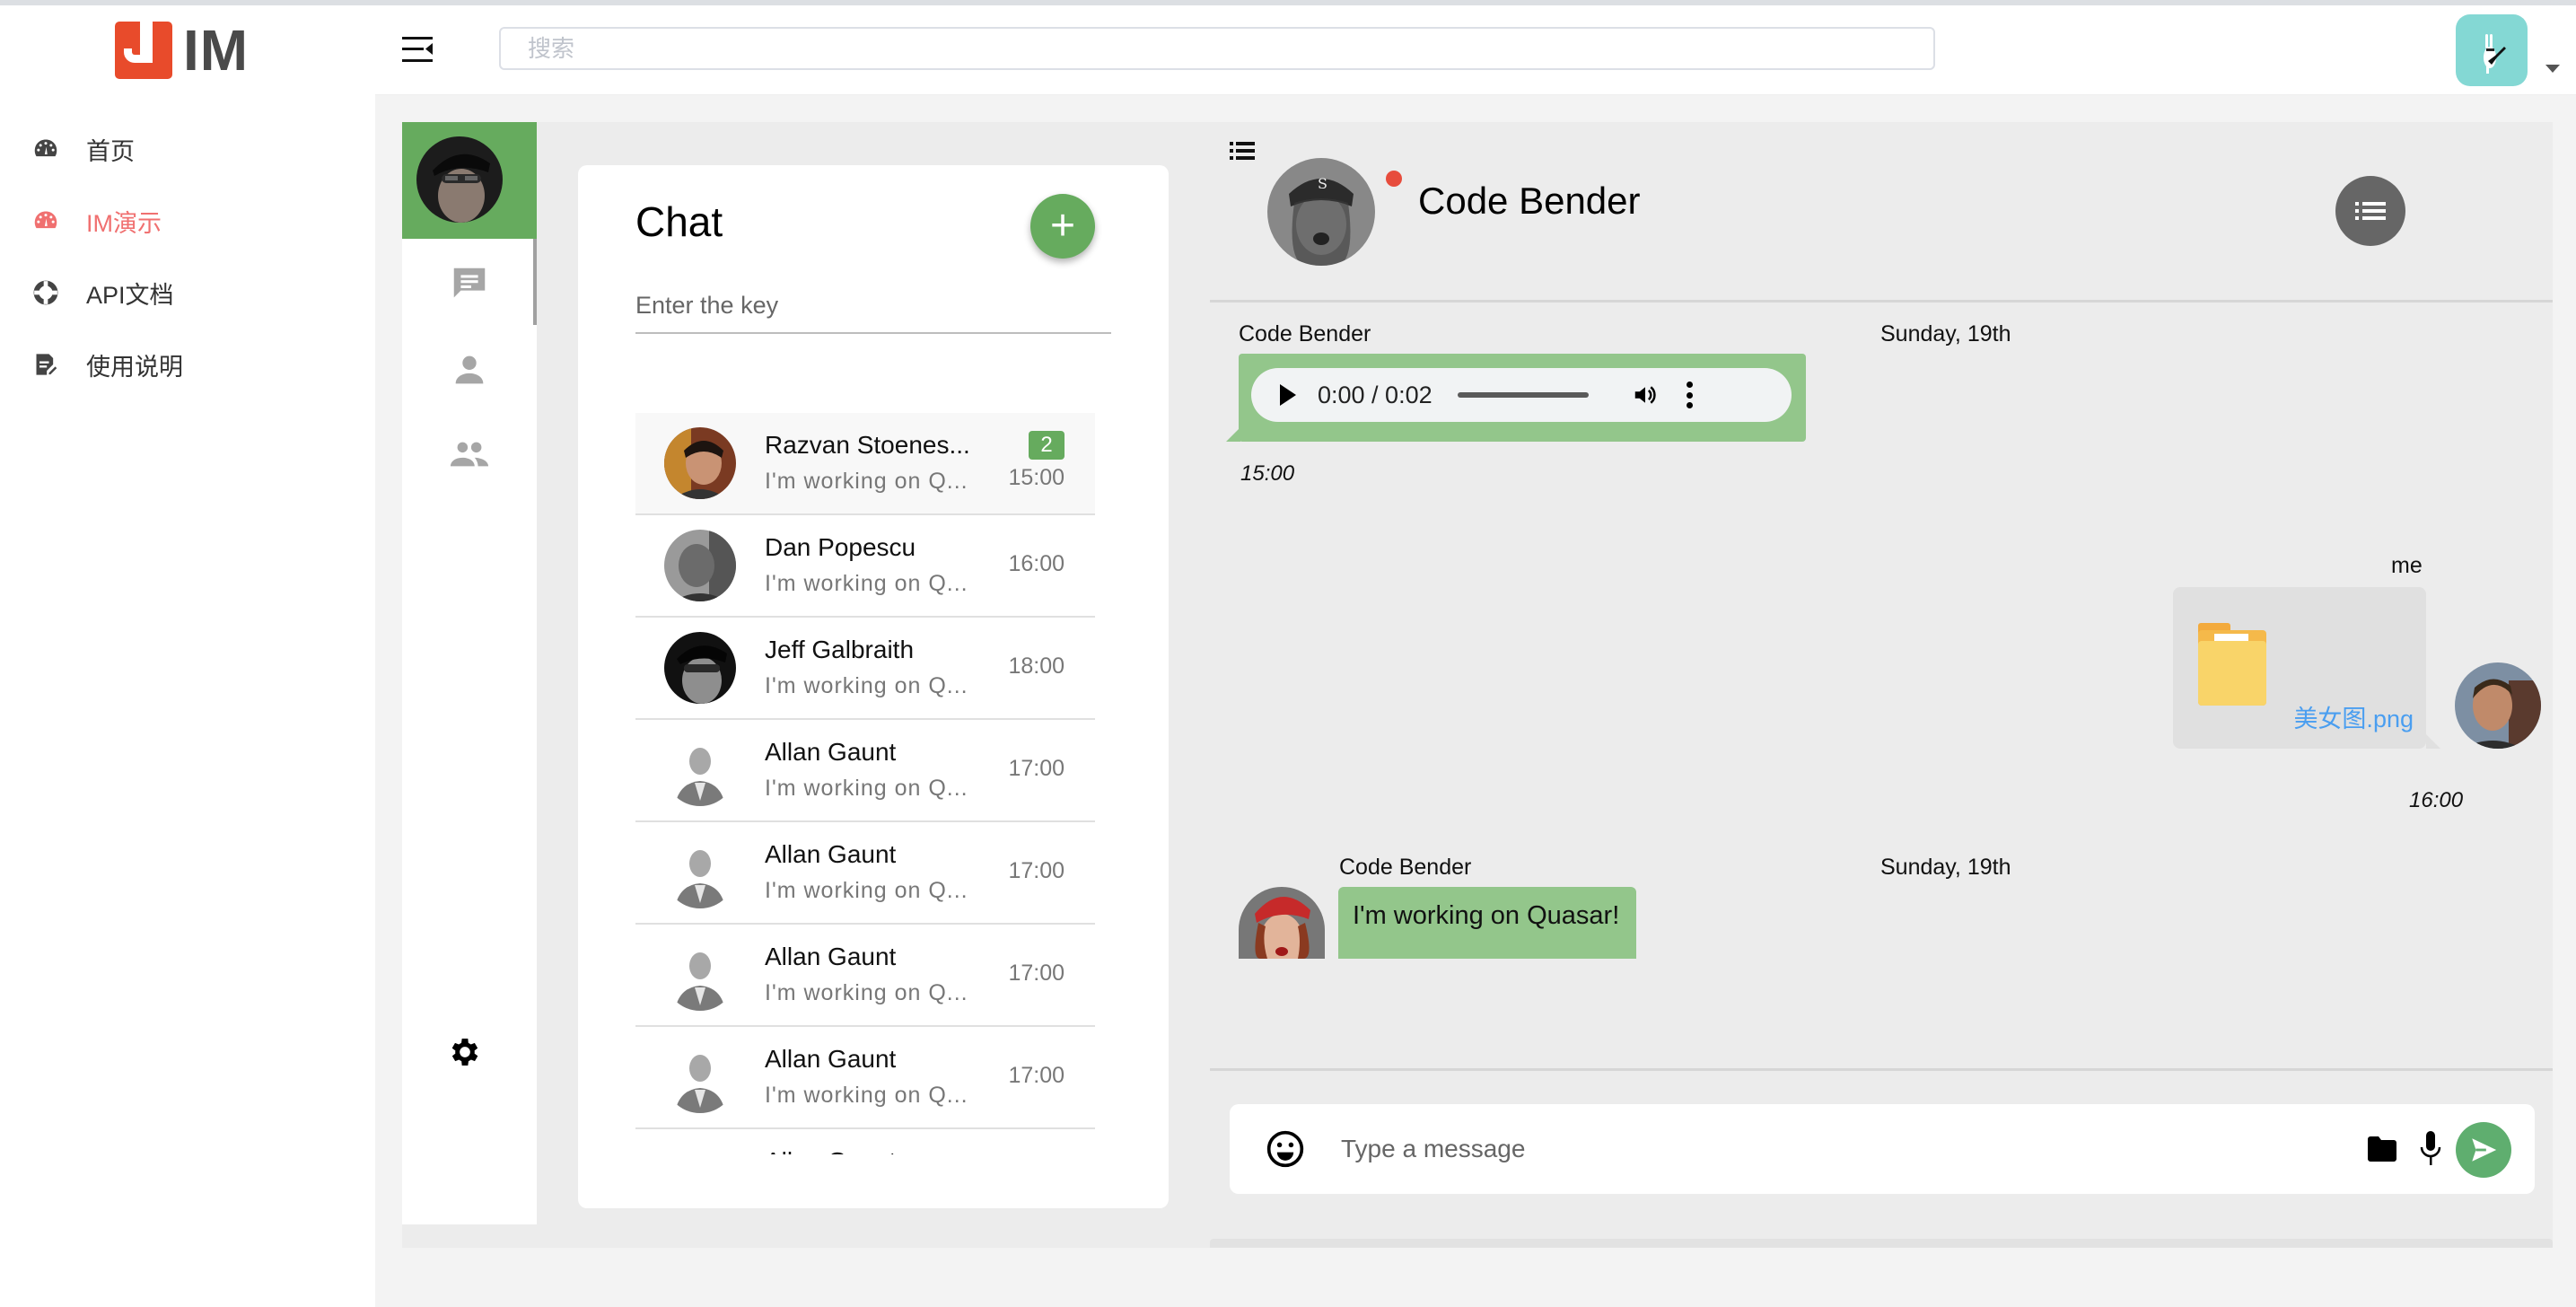 The height and width of the screenshot is (1307, 2576). I want to click on volume-icon, so click(1645, 395).